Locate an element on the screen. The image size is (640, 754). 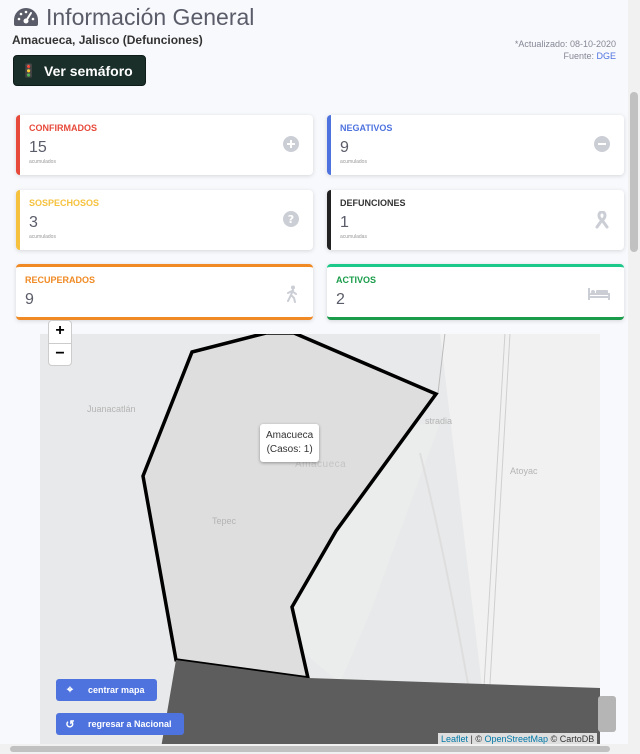
ver-semaforo-button: 🚦 Ver semáforo is located at coordinates (79, 70).